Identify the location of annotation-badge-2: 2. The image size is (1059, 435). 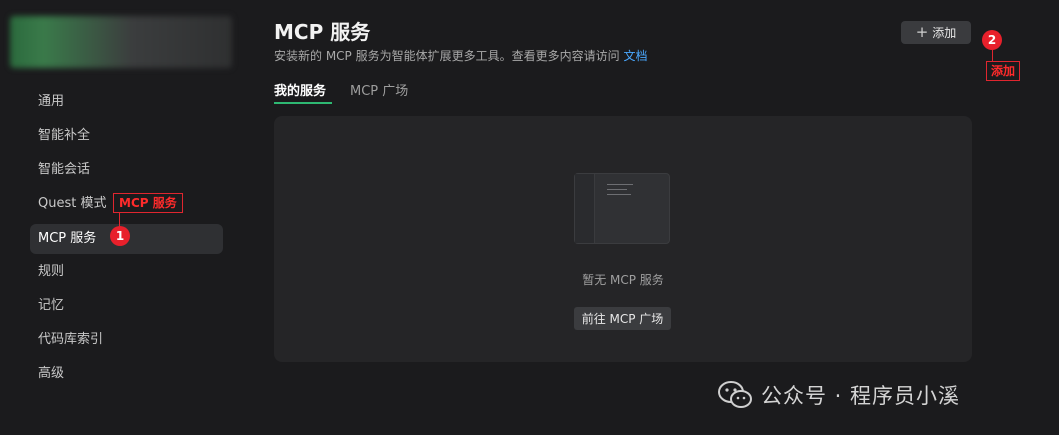
(992, 40).